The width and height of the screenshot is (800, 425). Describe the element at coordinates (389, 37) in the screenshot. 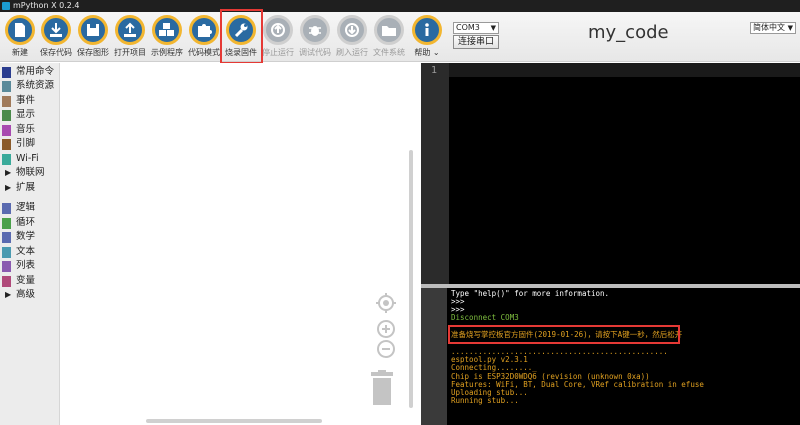

I see `file-system-button: 文件系统` at that location.